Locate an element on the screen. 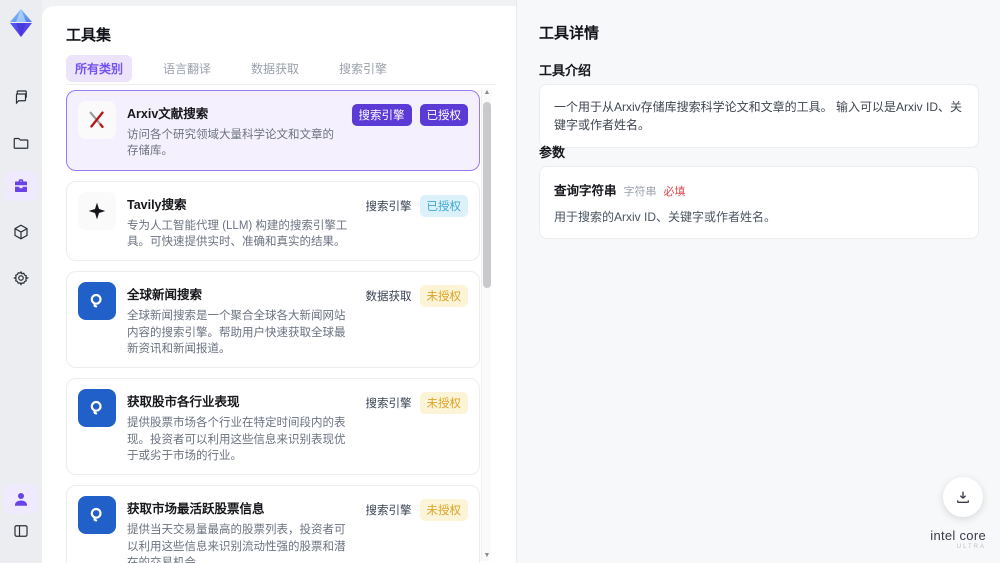 The height and width of the screenshot is (563, 1000). sidebar-item-account is located at coordinates (21, 499).